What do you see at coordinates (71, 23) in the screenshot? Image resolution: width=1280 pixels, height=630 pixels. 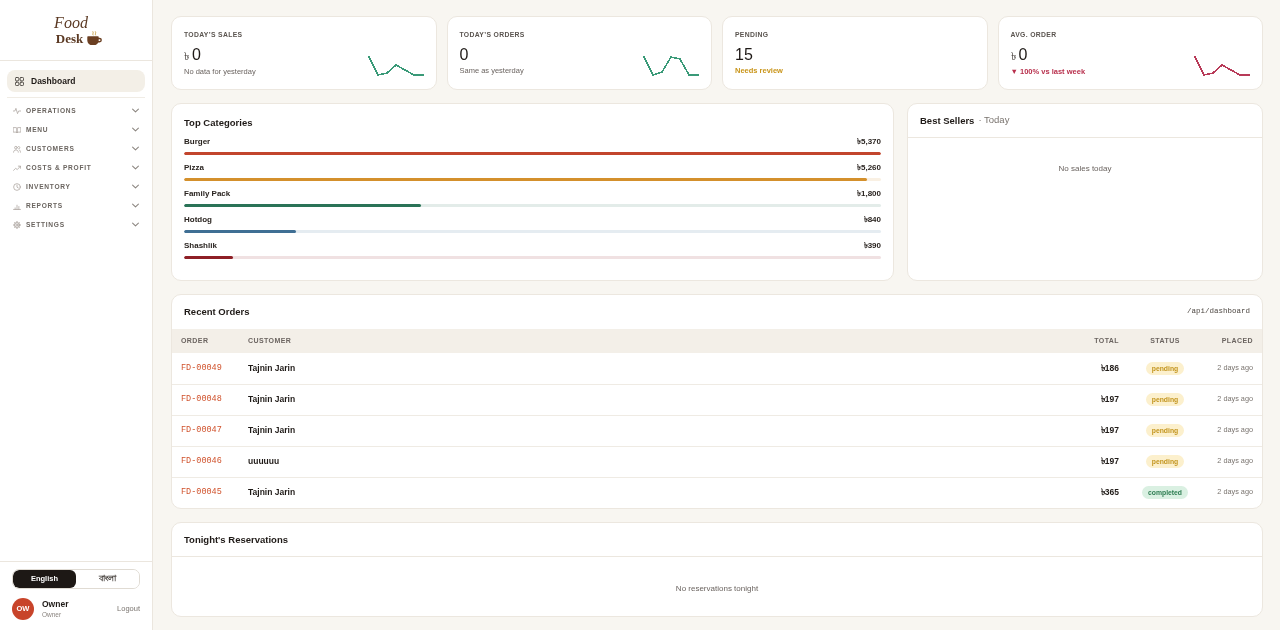 I see `logo-text: Food` at bounding box center [71, 23].